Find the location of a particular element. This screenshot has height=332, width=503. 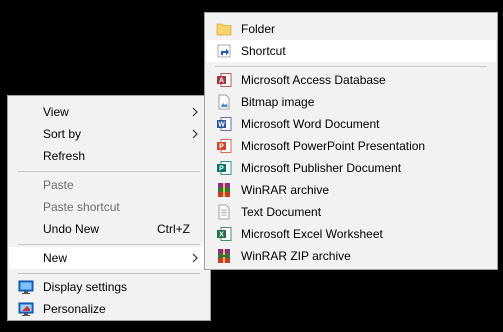

winrar-zip-icon is located at coordinates (224, 256).